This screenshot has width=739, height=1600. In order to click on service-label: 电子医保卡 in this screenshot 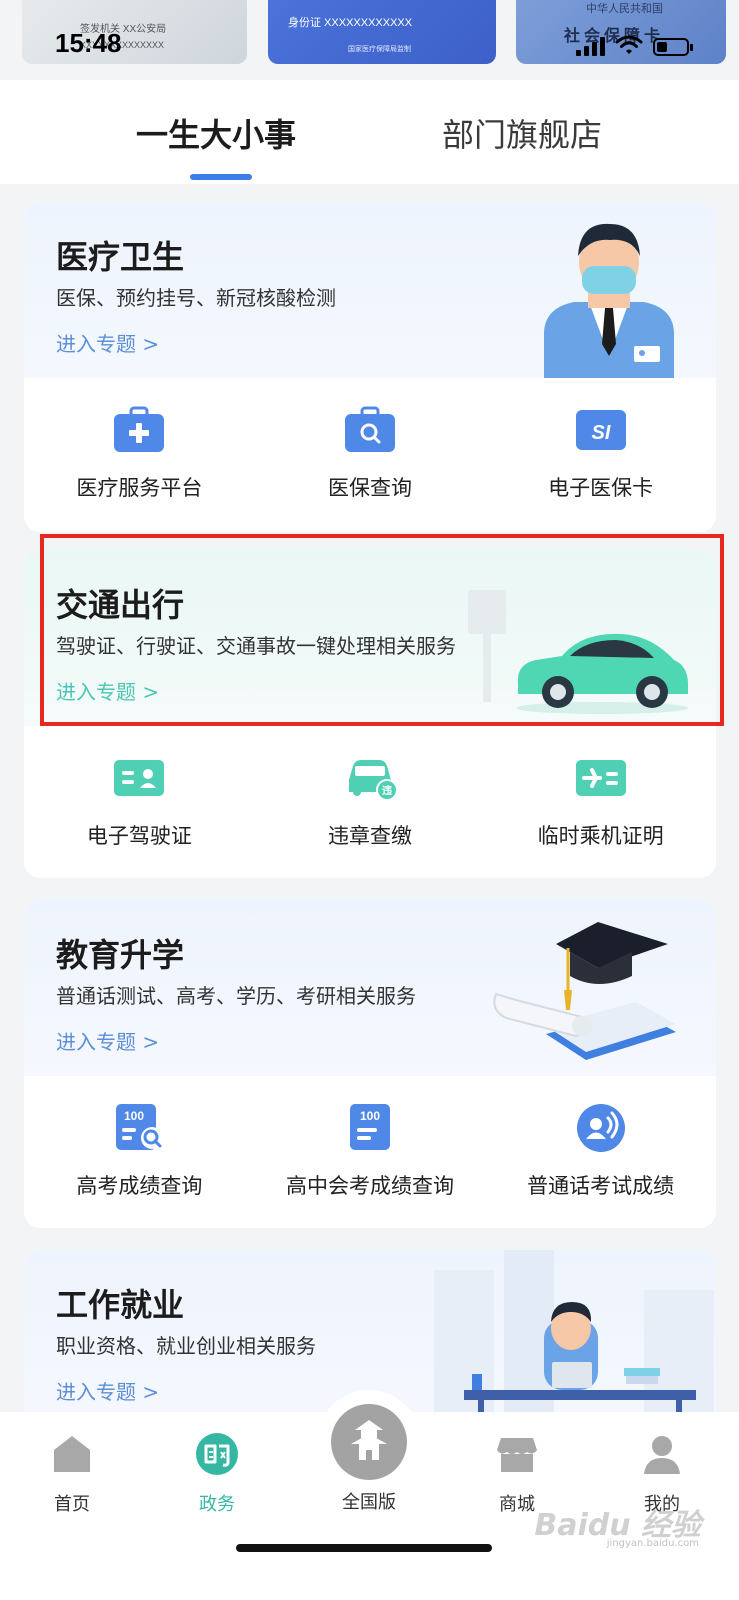, I will do `click(601, 488)`.